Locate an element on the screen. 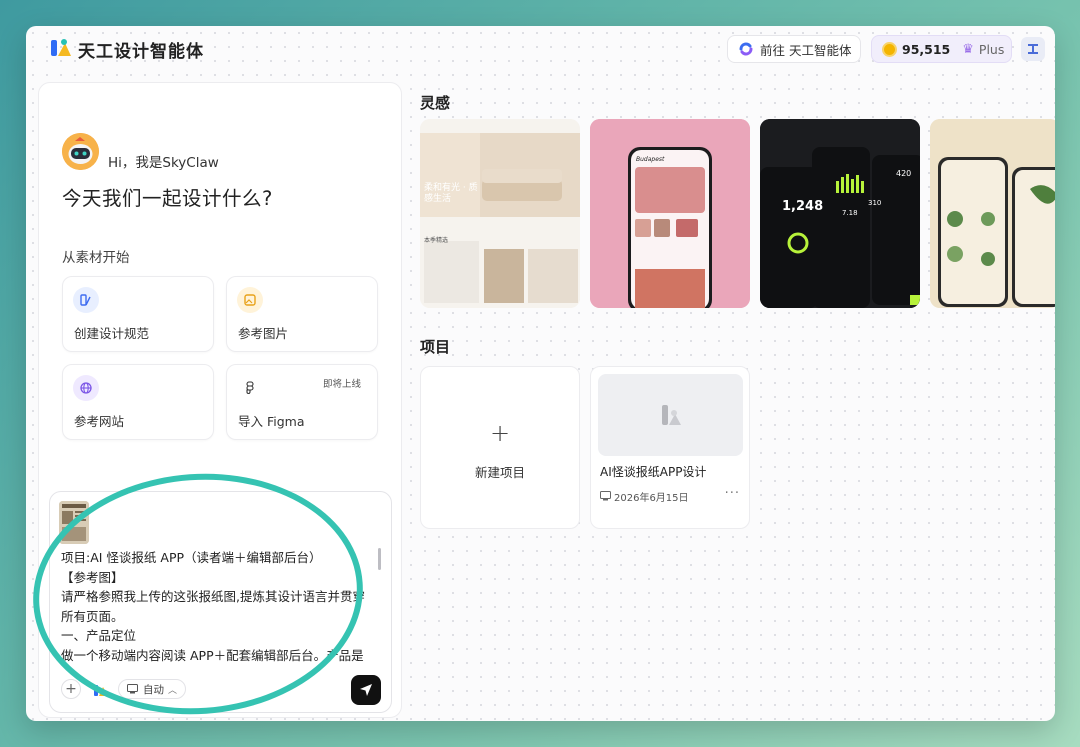  chevron-up-icon: ︿ is located at coordinates (173, 690).